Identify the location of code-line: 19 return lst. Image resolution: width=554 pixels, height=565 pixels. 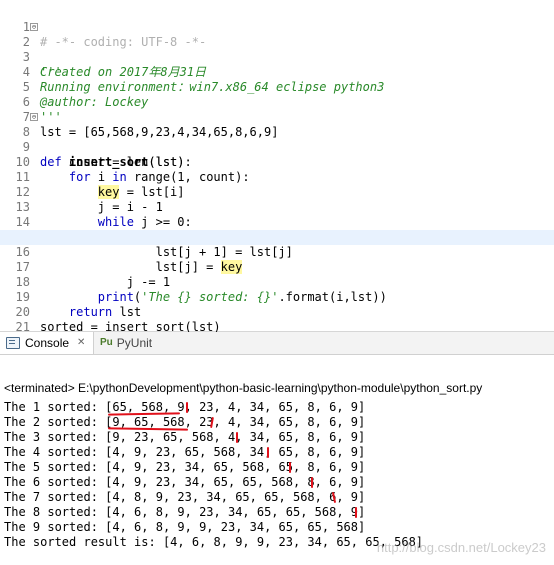
(277, 297).